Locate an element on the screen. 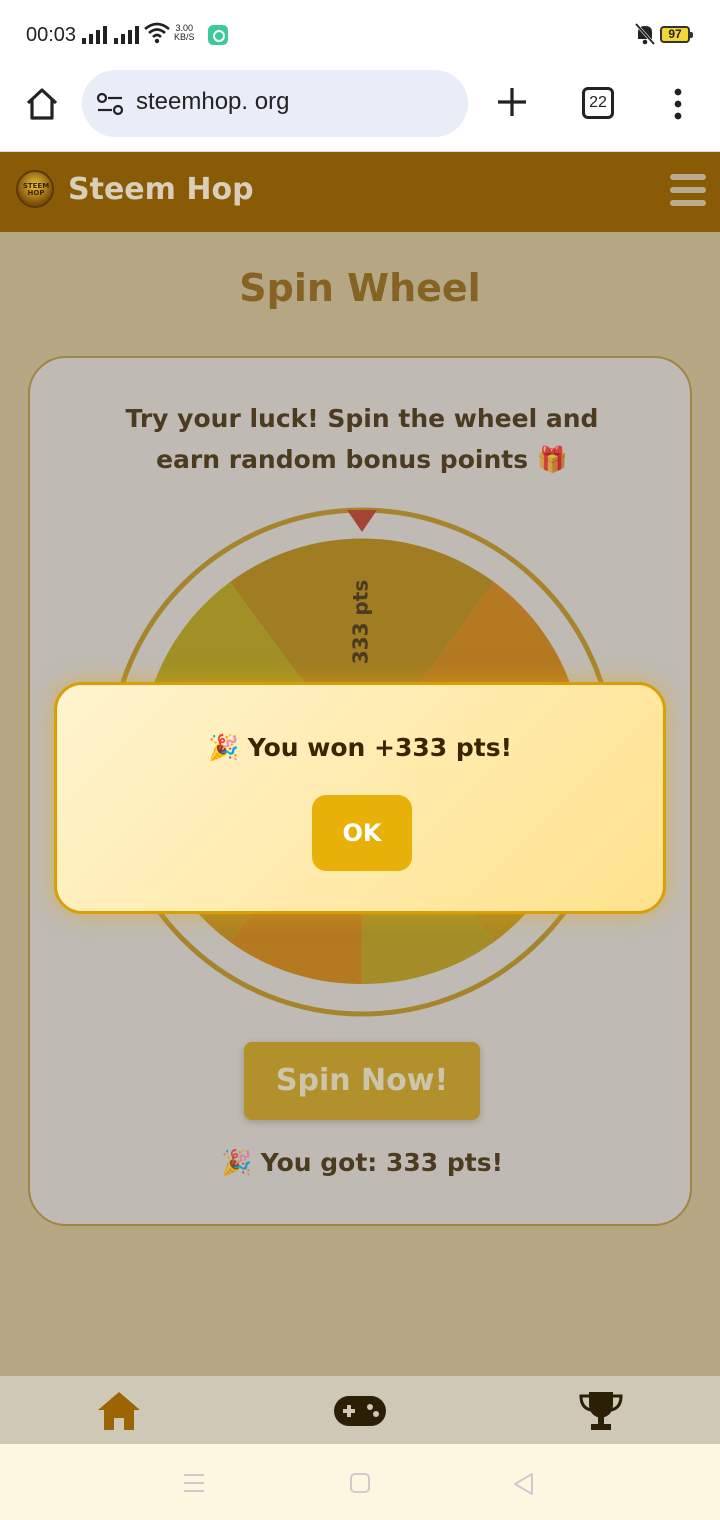 This screenshot has height=1520, width=720. address-bar: steemhop. org is located at coordinates (275, 103).